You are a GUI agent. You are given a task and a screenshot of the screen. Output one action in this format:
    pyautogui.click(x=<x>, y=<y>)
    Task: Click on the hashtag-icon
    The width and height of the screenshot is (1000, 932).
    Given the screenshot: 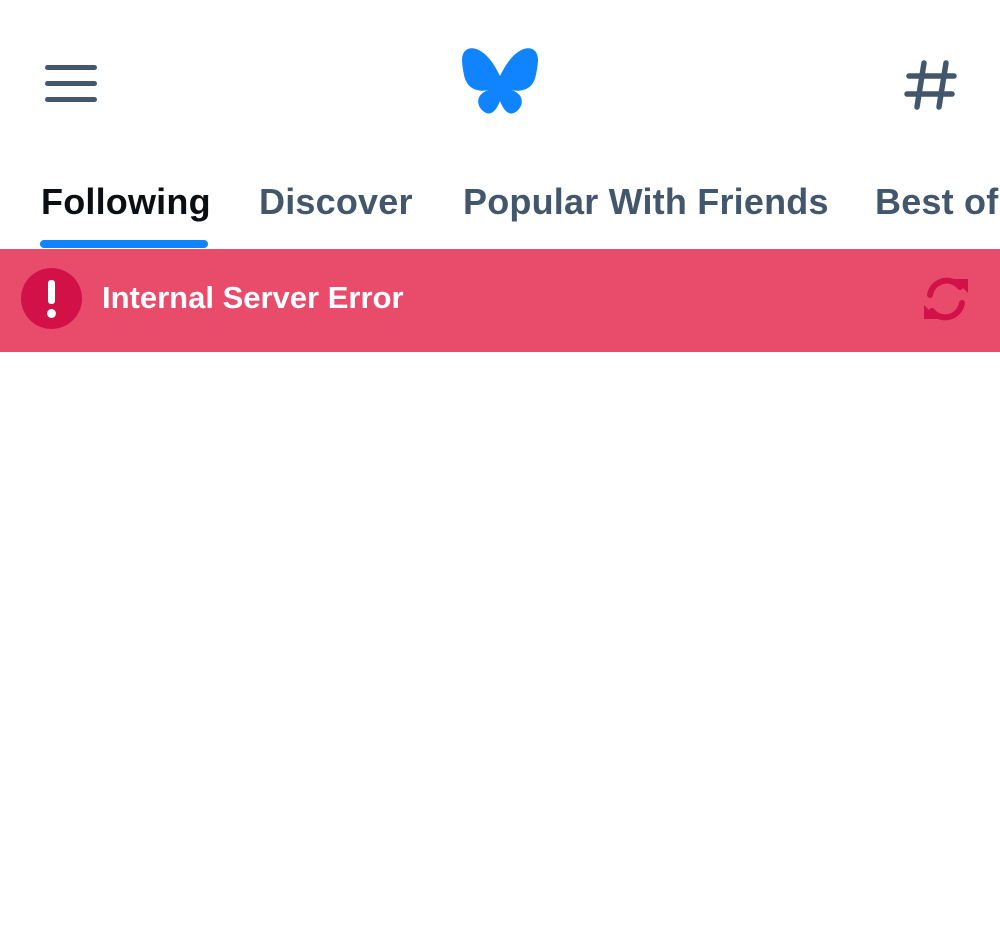 What is the action you would take?
    pyautogui.click(x=930, y=85)
    